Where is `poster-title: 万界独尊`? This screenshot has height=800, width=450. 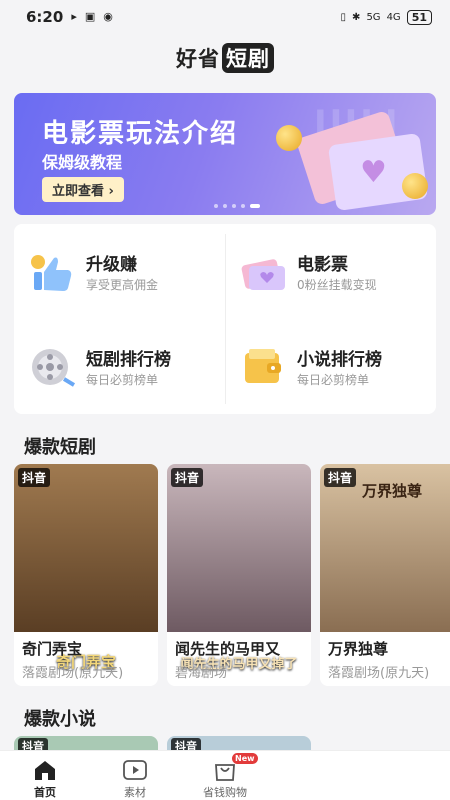 poster-title: 万界独尊 is located at coordinates (391, 491).